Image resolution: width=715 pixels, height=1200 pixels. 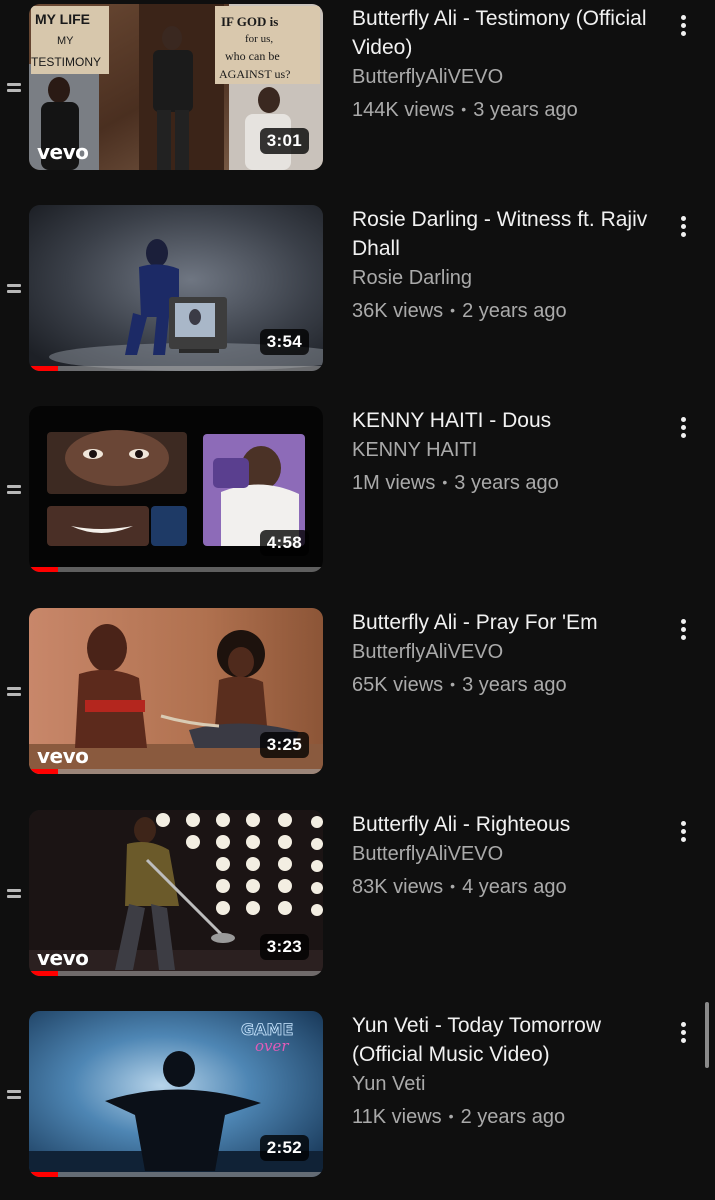 What do you see at coordinates (502, 450) in the screenshot?
I see `channel-name: KENNY HAITI` at bounding box center [502, 450].